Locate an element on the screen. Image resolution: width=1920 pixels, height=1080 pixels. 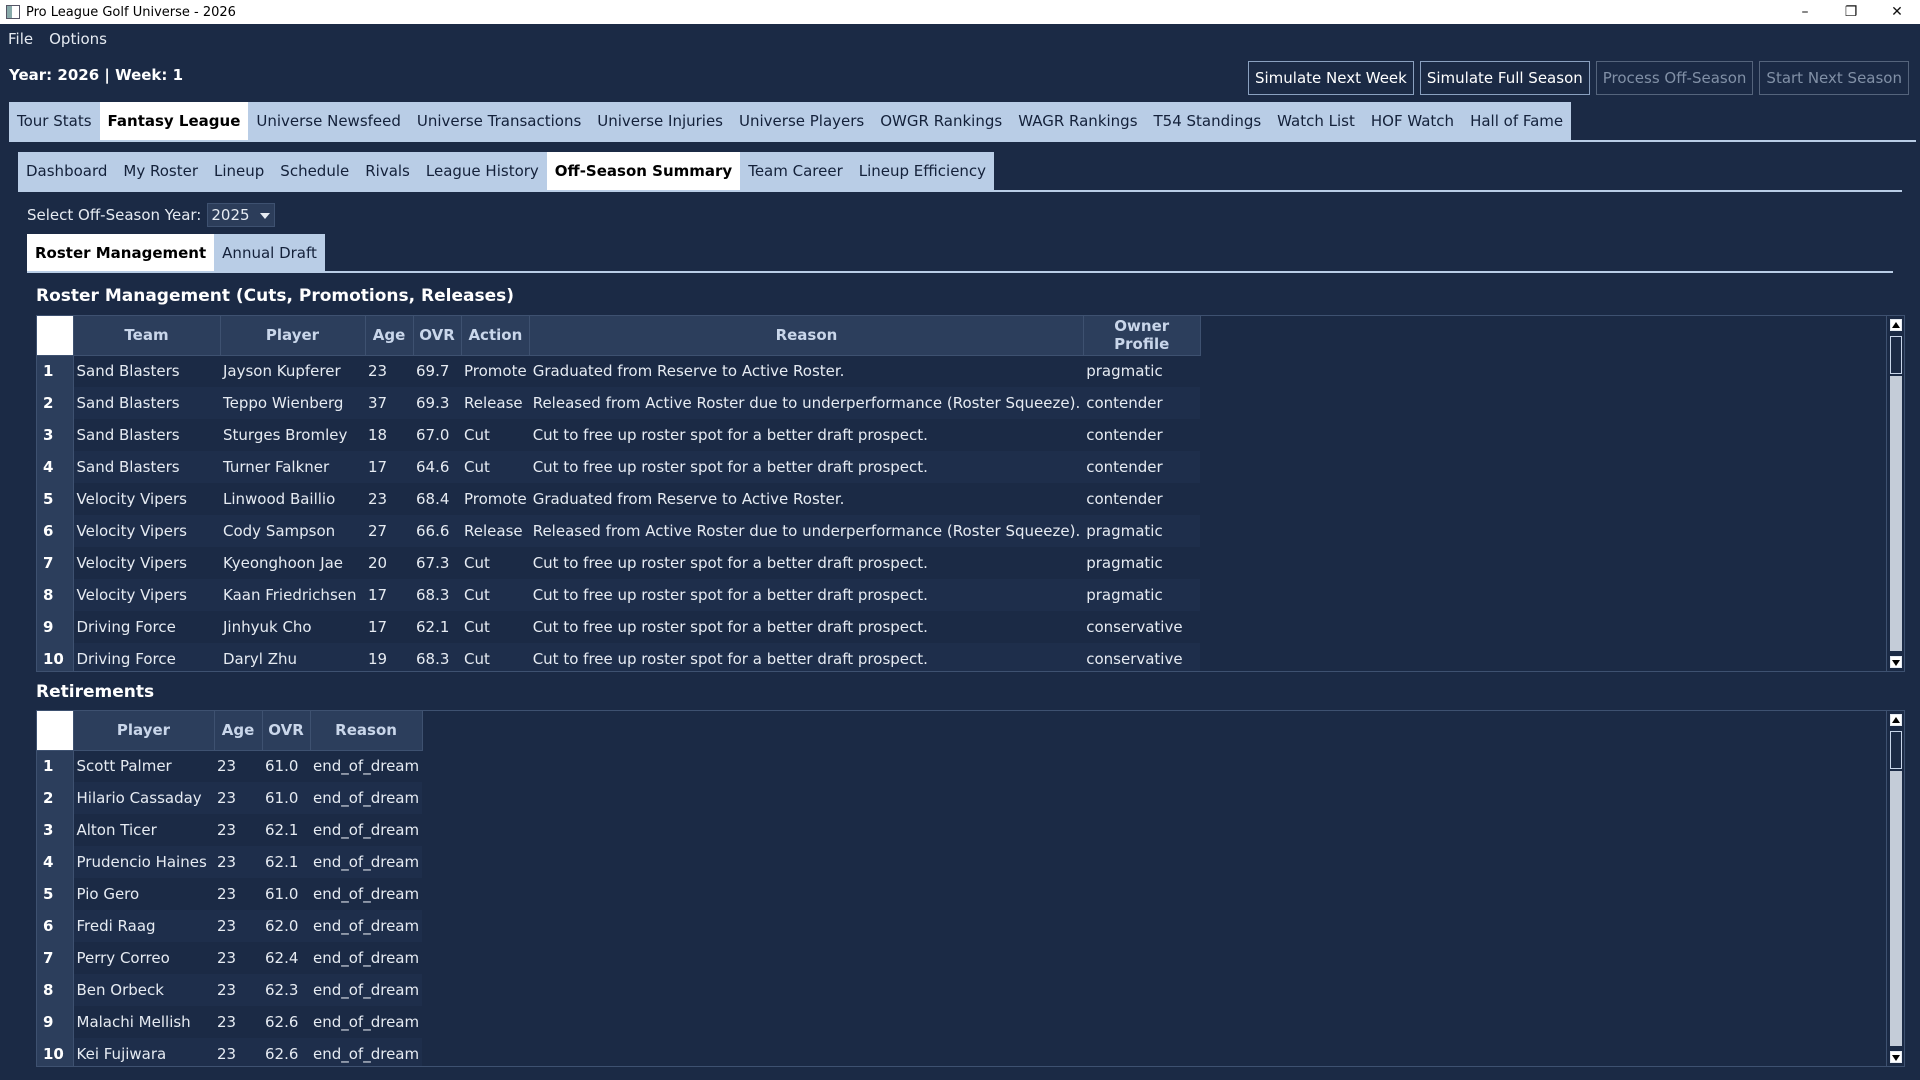
cell-player: Alton Ticer is located at coordinates (143, 830).